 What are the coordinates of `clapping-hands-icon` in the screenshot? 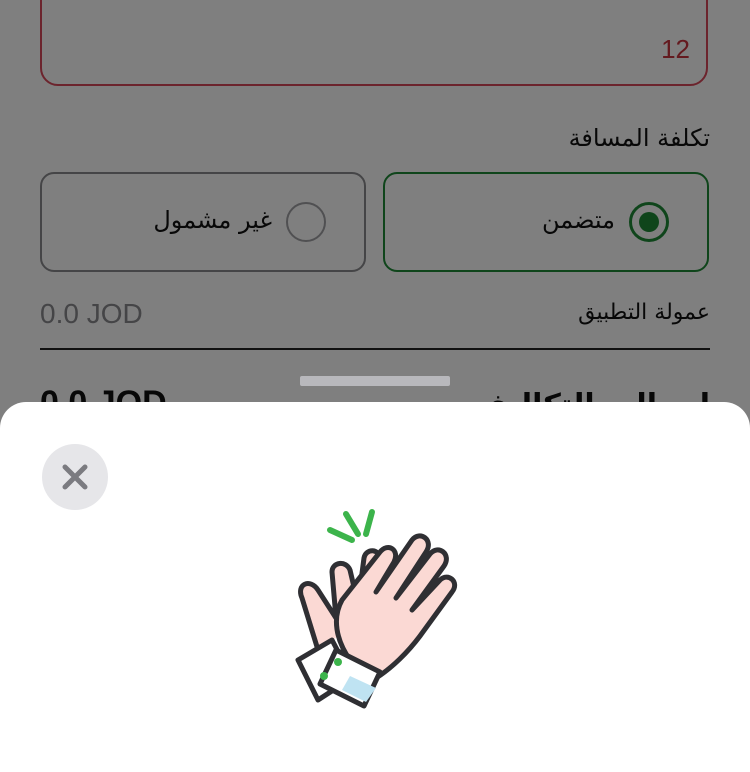 It's located at (376, 609).